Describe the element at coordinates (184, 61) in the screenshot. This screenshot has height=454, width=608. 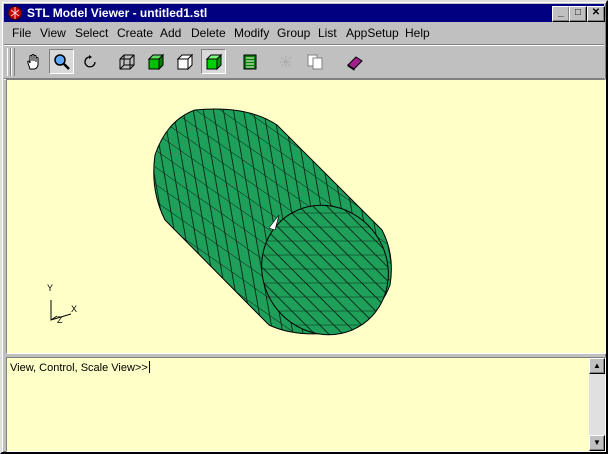
I see `hidden-line-cube-icon` at that location.